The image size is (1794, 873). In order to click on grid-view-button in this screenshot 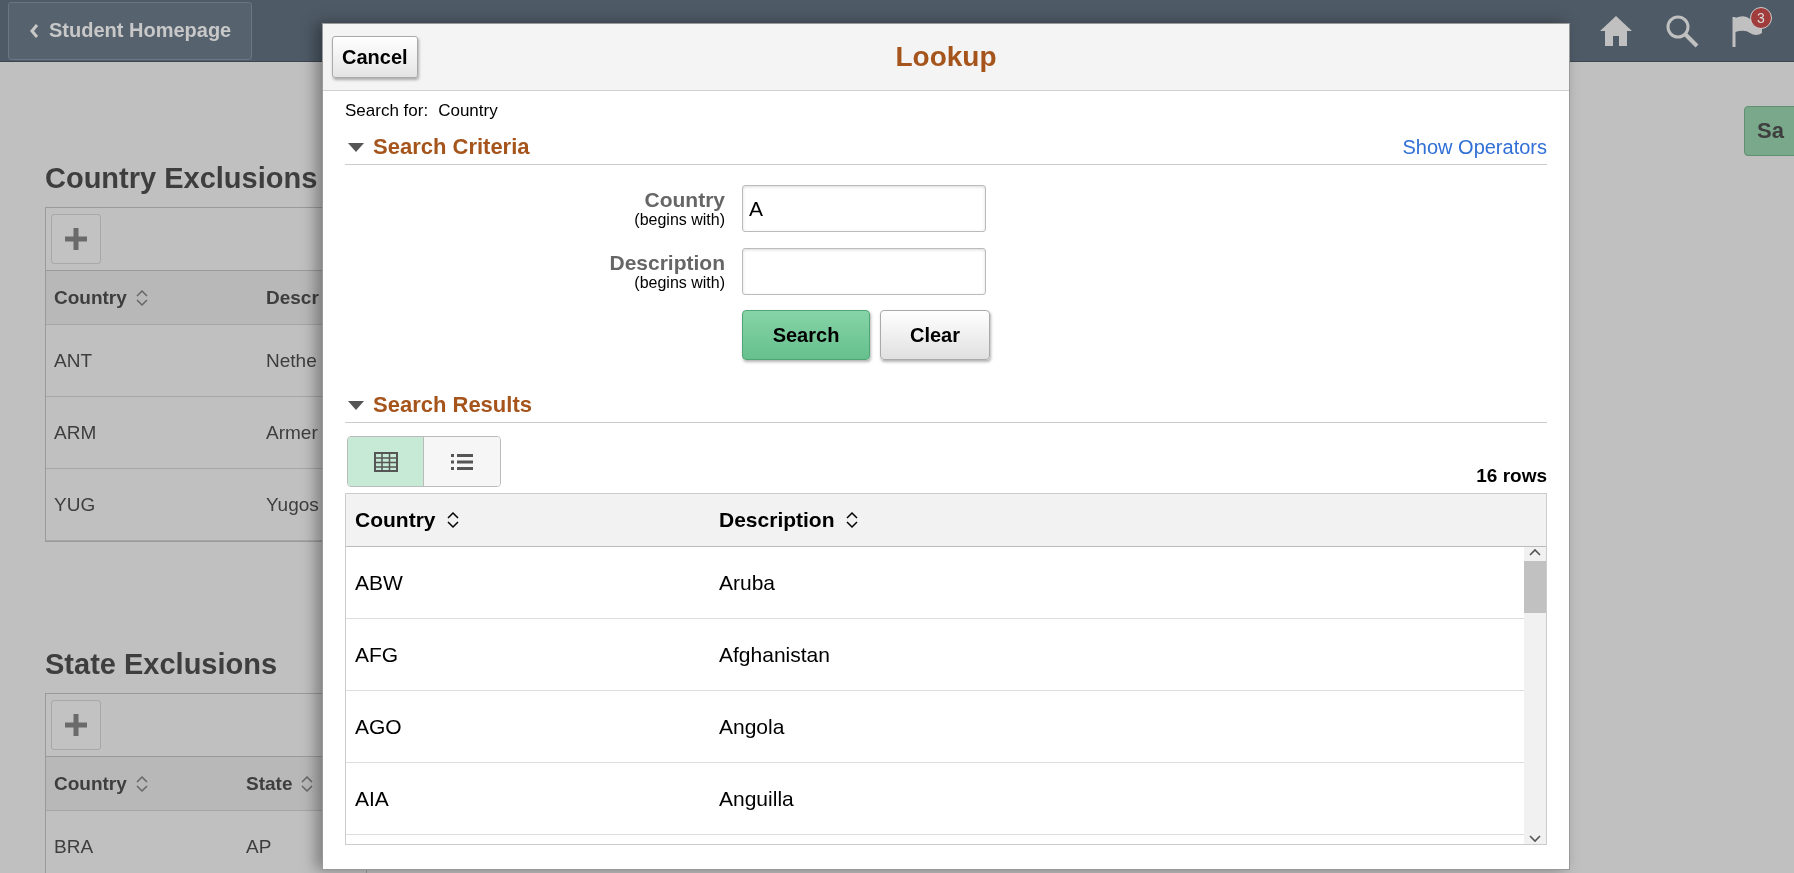, I will do `click(386, 461)`.